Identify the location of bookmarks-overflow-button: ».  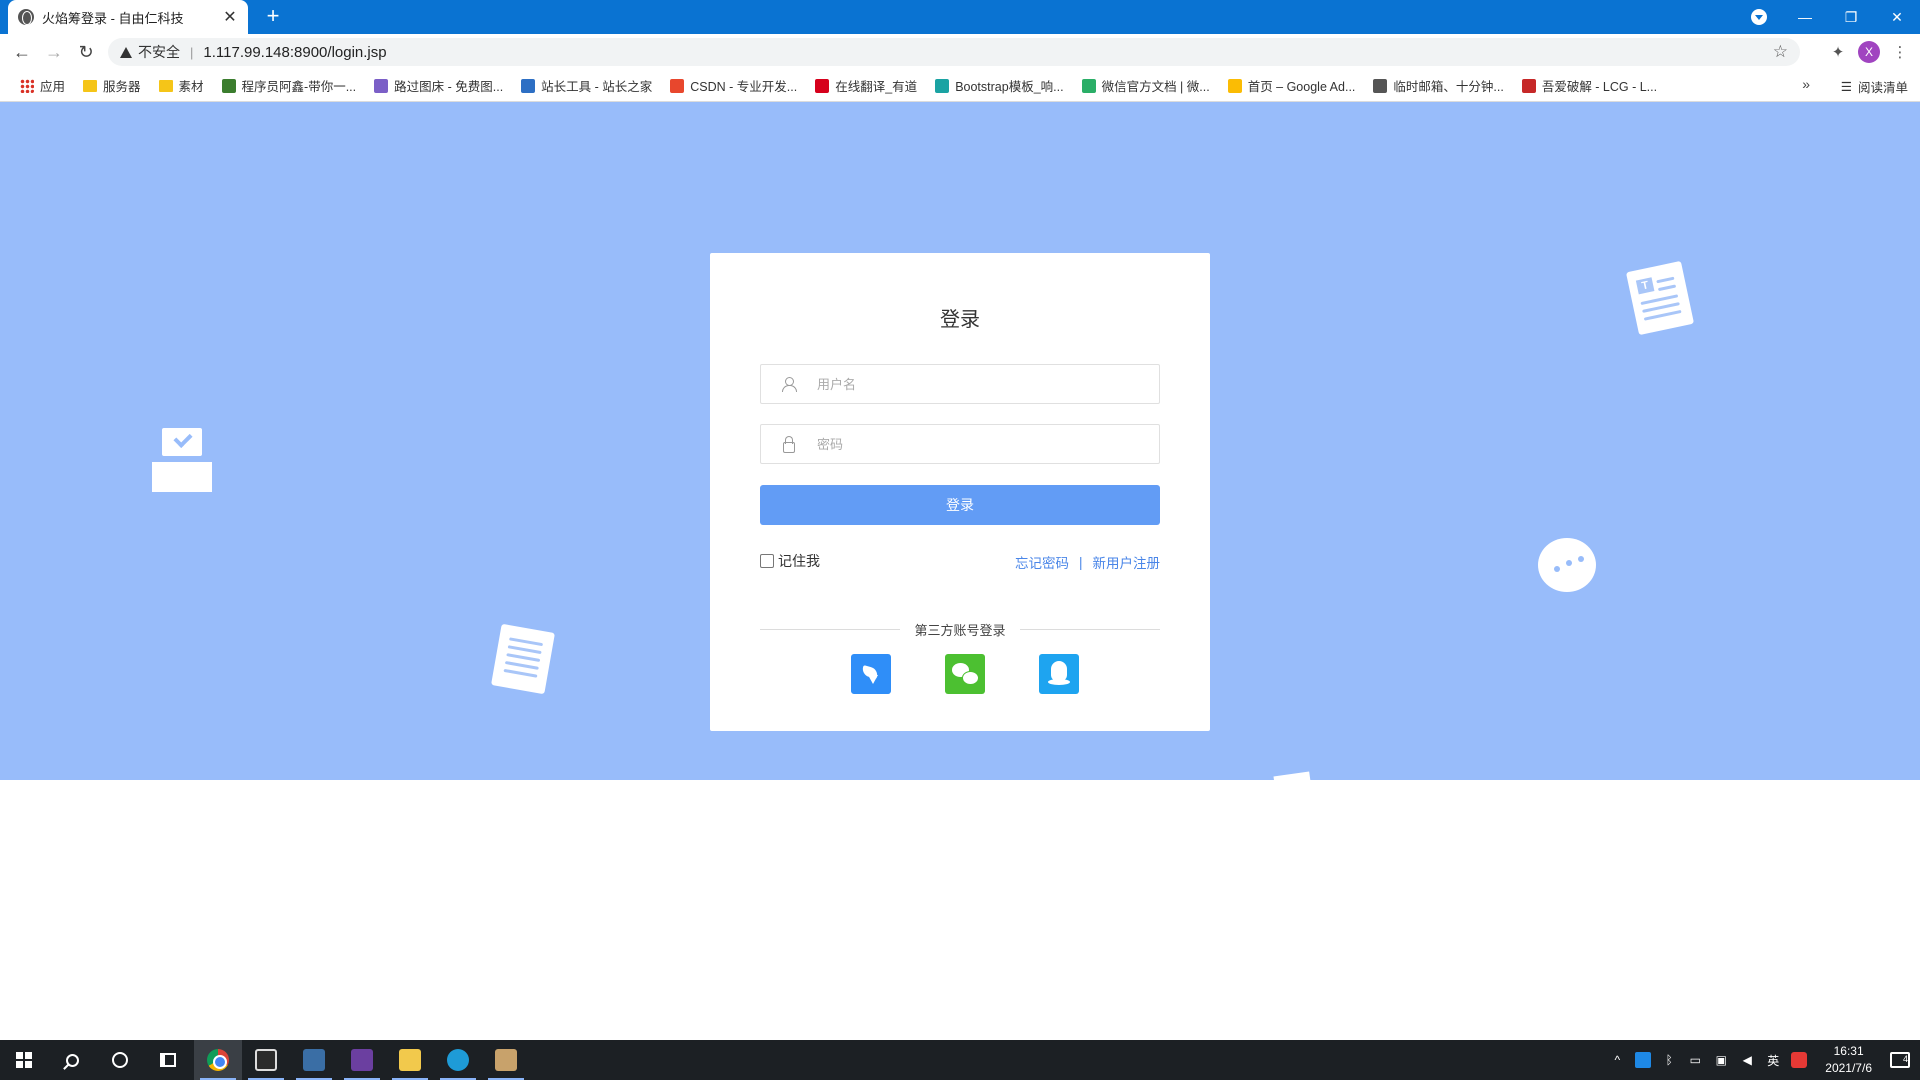
(1806, 84).